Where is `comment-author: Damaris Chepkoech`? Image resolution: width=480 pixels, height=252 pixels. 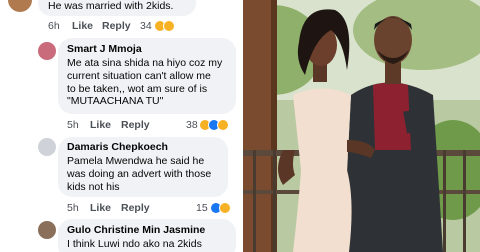
comment-author: Damaris Chepkoech is located at coordinates (117, 147).